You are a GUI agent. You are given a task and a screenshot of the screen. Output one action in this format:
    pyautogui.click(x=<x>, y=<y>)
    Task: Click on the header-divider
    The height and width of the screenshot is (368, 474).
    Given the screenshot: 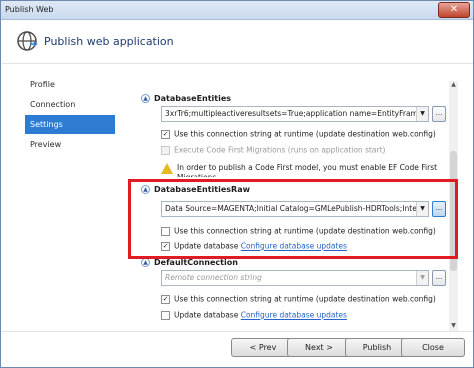 What is the action you would take?
    pyautogui.click(x=237, y=63)
    